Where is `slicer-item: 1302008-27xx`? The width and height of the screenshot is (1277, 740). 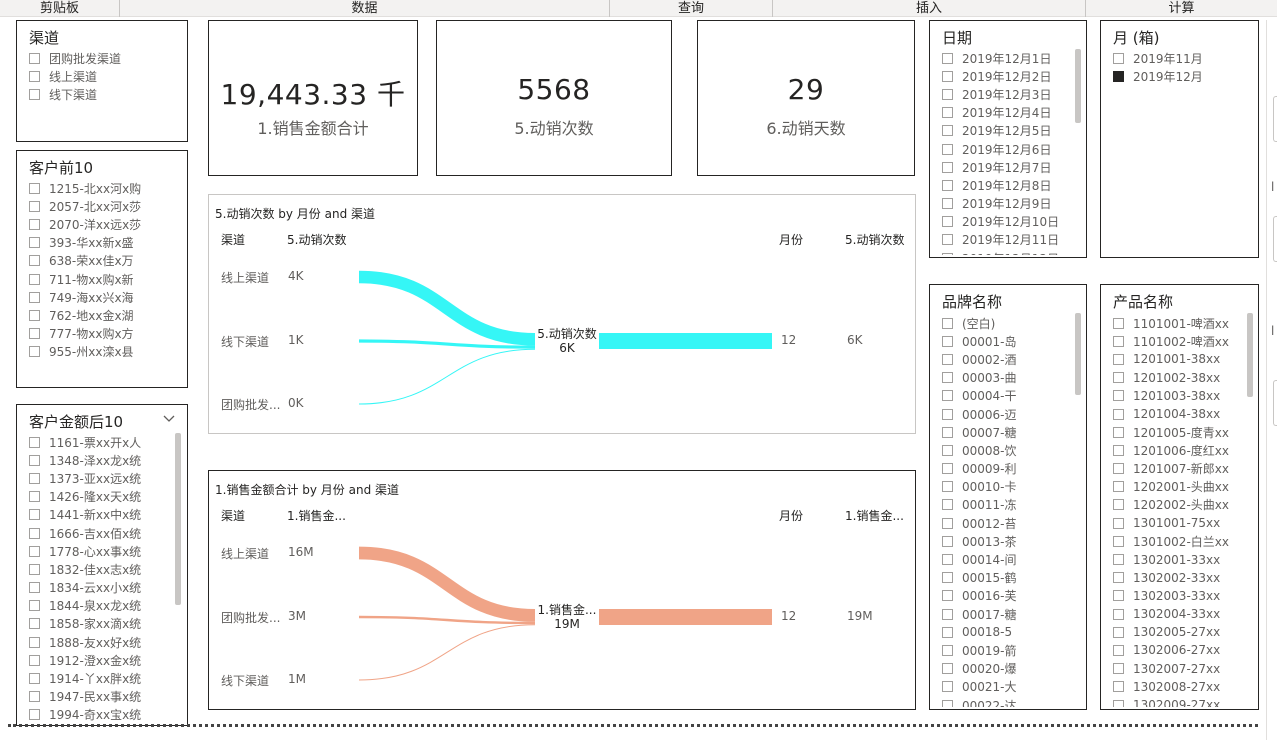 slicer-item: 1302008-27xx is located at coordinates (1178, 687).